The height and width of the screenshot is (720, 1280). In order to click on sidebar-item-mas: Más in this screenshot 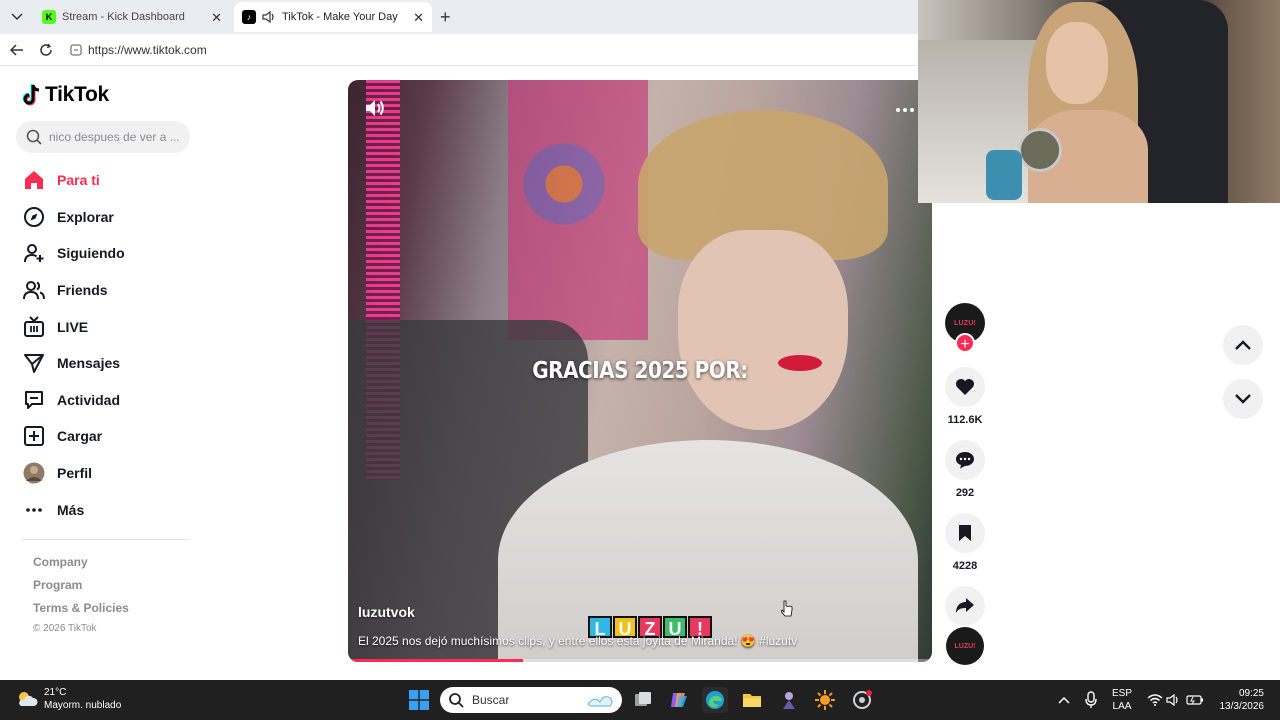, I will do `click(73, 509)`.